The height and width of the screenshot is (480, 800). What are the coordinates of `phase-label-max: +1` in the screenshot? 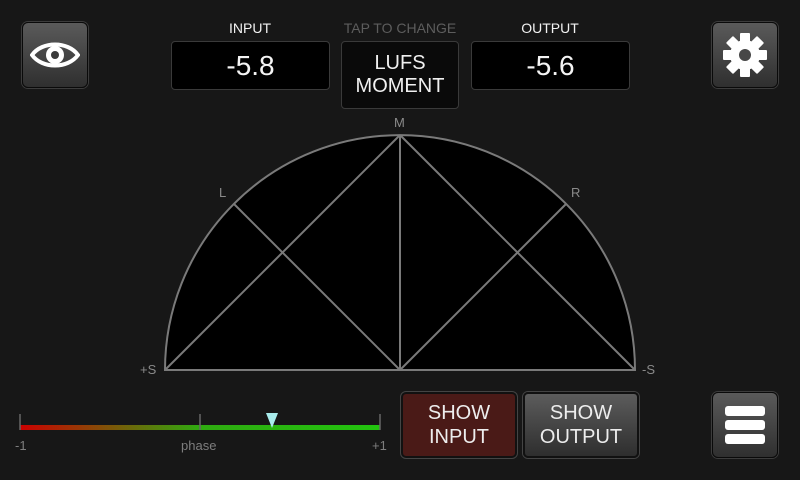 It's located at (379, 445).